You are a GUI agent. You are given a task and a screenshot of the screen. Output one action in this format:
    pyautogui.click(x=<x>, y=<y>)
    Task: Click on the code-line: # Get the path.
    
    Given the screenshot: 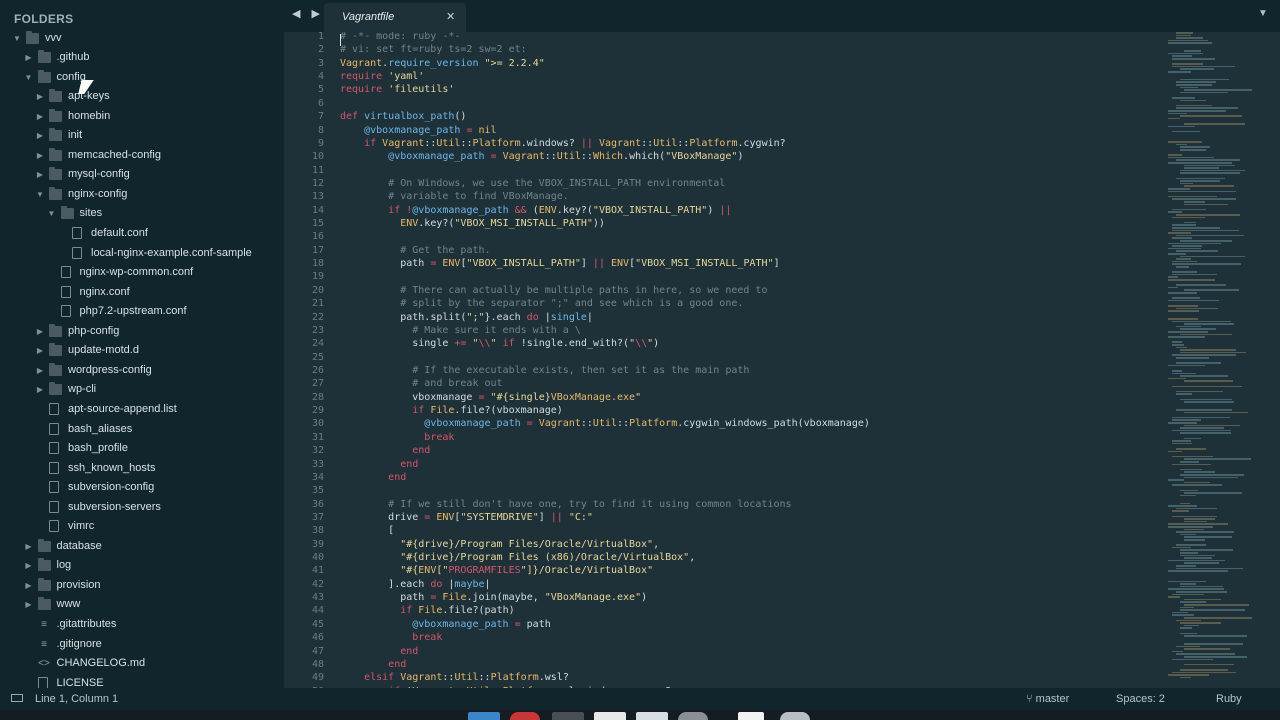 What is the action you would take?
    pyautogui.click(x=415, y=250)
    